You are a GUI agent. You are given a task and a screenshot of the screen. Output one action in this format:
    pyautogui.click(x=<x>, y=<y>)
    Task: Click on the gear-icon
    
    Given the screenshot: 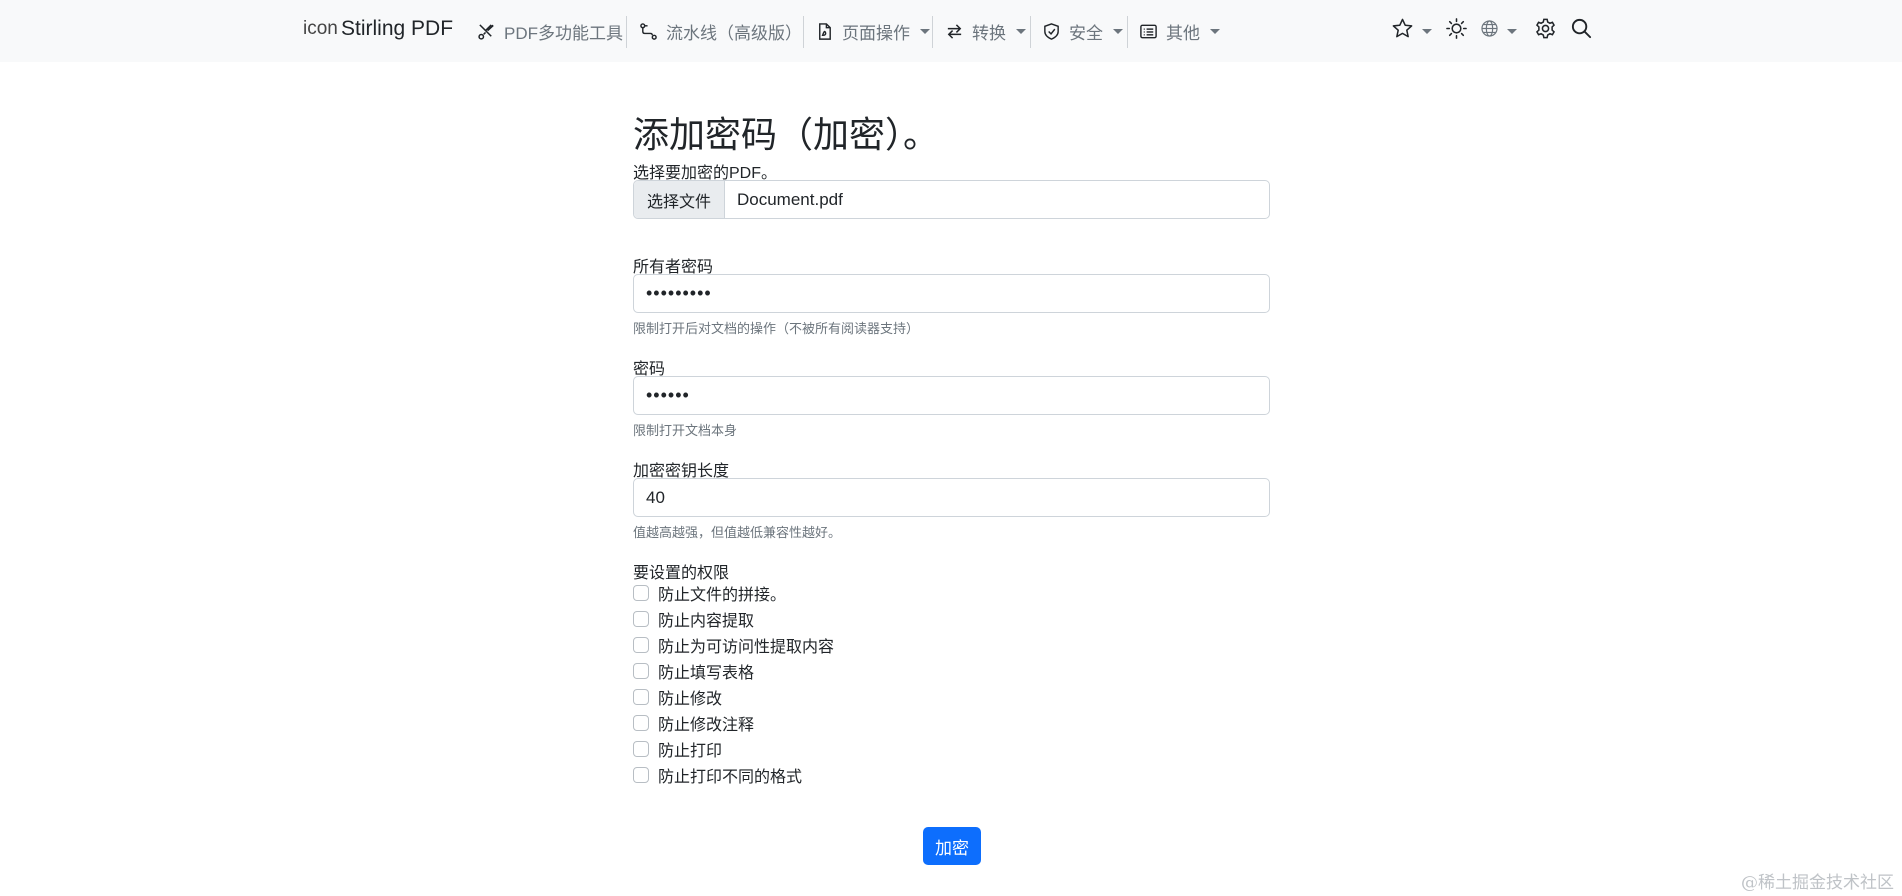 What is the action you would take?
    pyautogui.click(x=1545, y=31)
    